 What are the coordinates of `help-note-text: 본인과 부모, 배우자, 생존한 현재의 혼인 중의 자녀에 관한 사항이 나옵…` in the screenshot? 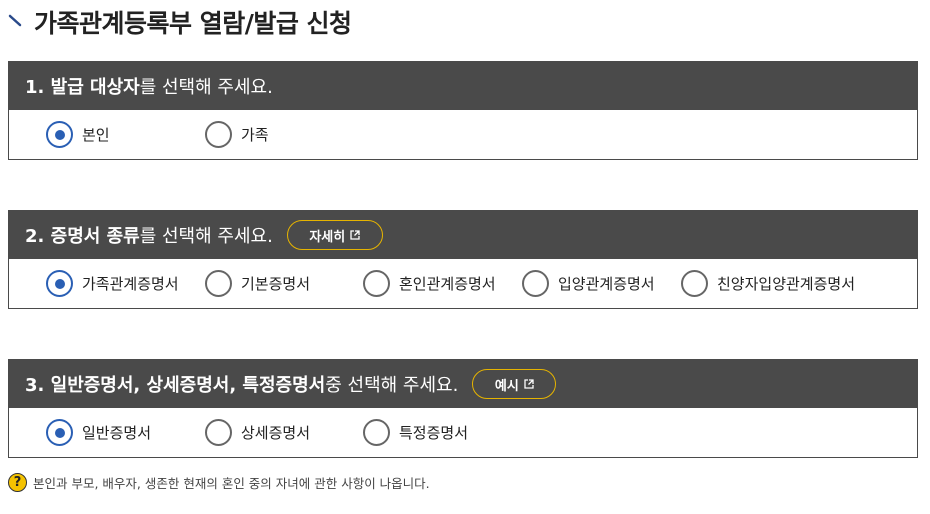 It's located at (231, 483).